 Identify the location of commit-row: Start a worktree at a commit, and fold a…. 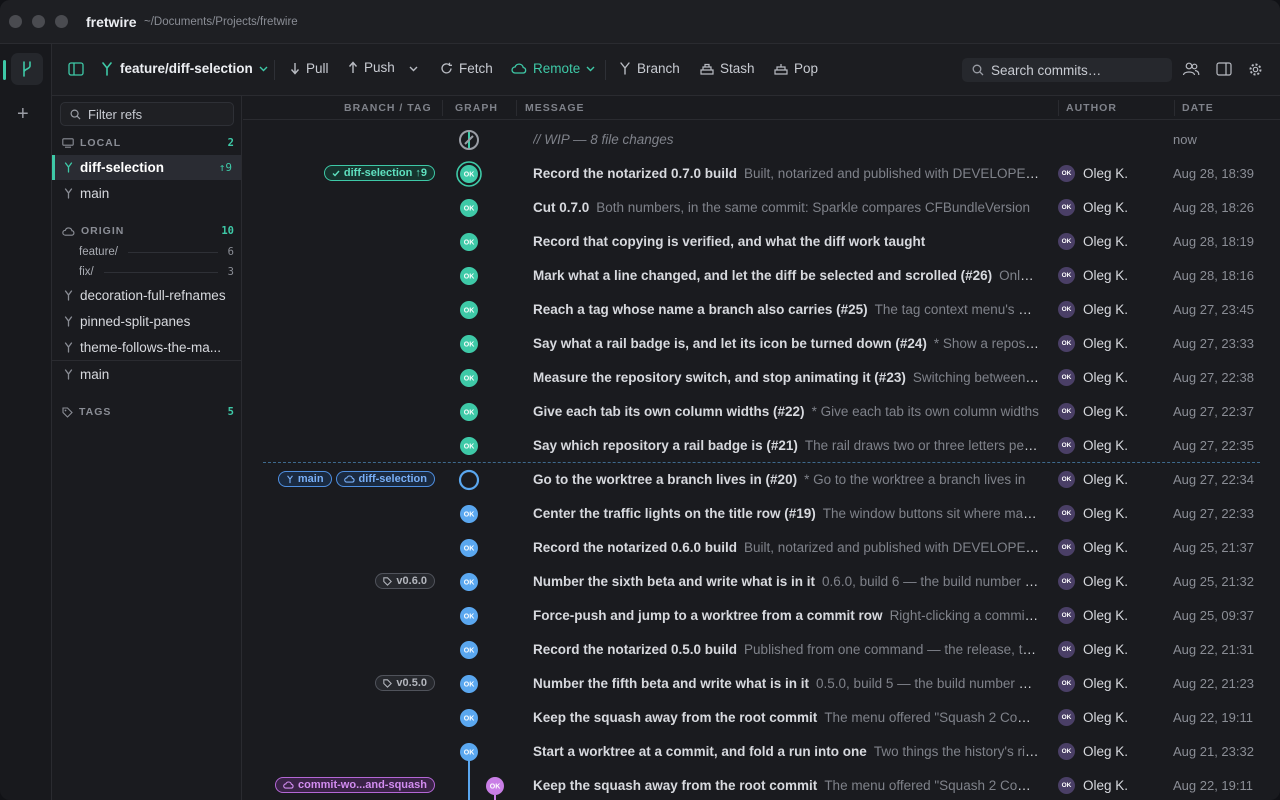
(761, 752).